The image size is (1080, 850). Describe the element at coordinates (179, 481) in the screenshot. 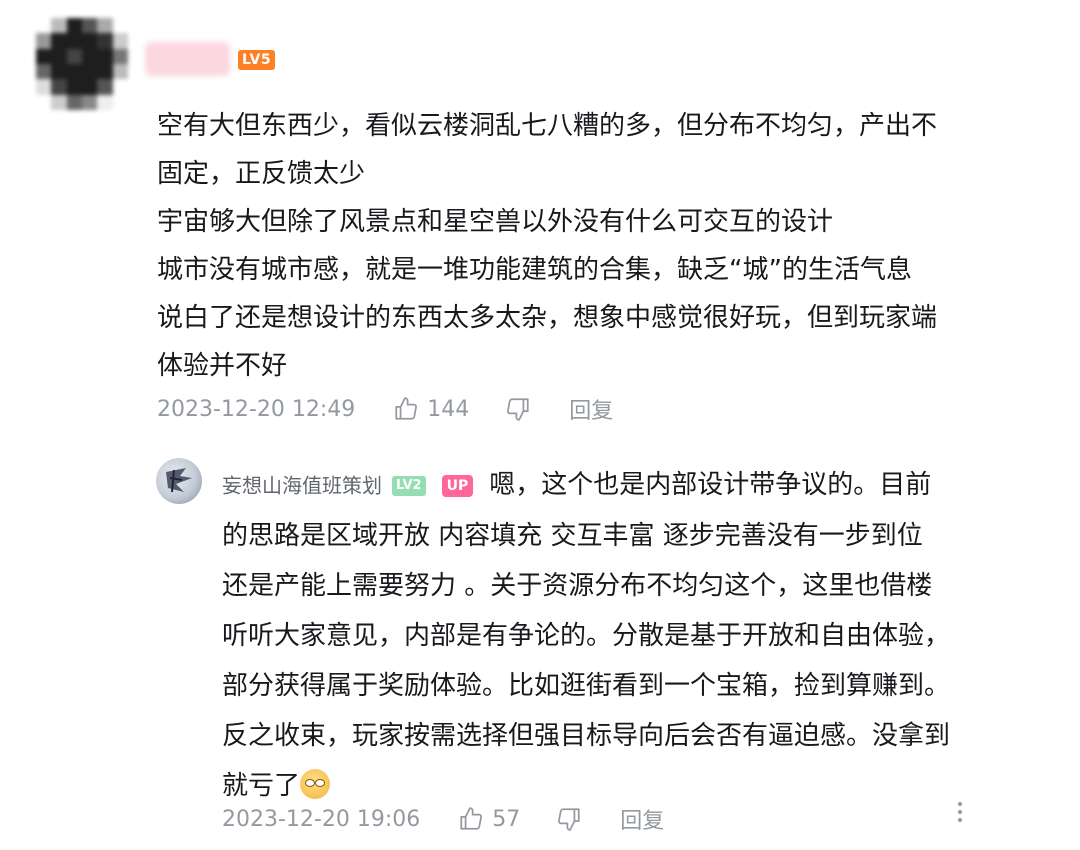

I see `up-avatar` at that location.